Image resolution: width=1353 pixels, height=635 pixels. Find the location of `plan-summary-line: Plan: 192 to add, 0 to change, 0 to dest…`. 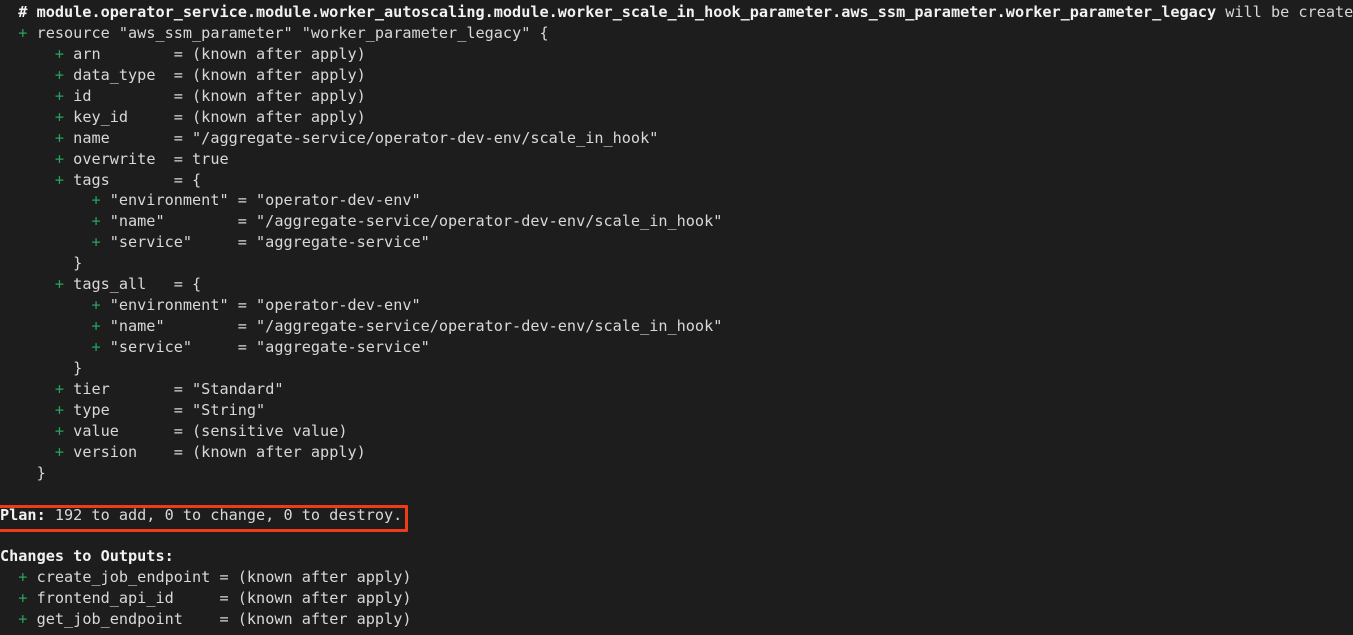

plan-summary-line: Plan: 192 to add, 0 to change, 0 to dest… is located at coordinates (676, 515).